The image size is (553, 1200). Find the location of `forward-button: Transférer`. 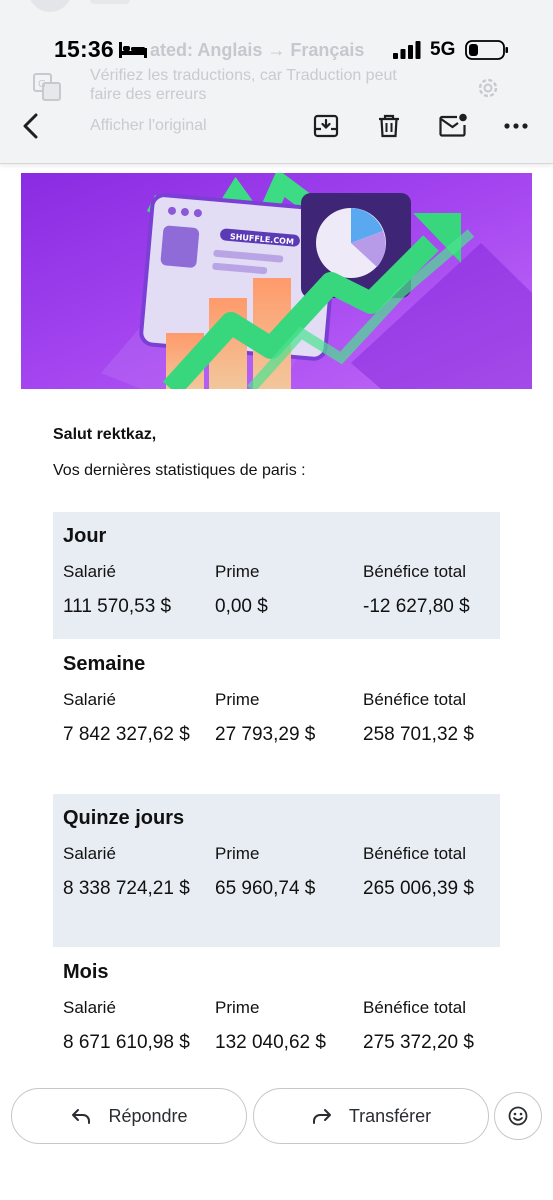

forward-button: Transférer is located at coordinates (371, 1116).